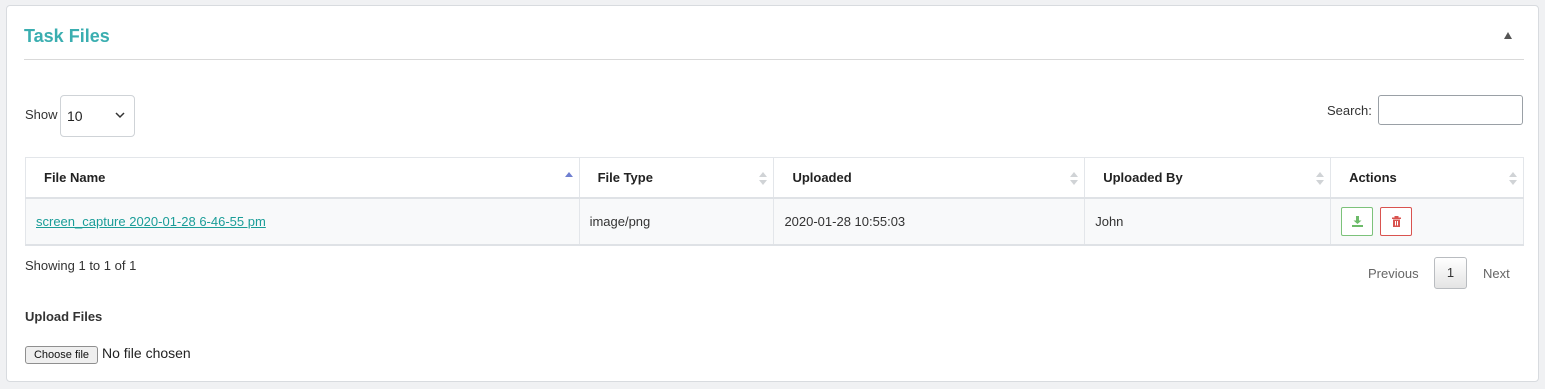 This screenshot has height=389, width=1545. Describe the element at coordinates (146, 353) in the screenshot. I see `file-status: No file chosen` at that location.